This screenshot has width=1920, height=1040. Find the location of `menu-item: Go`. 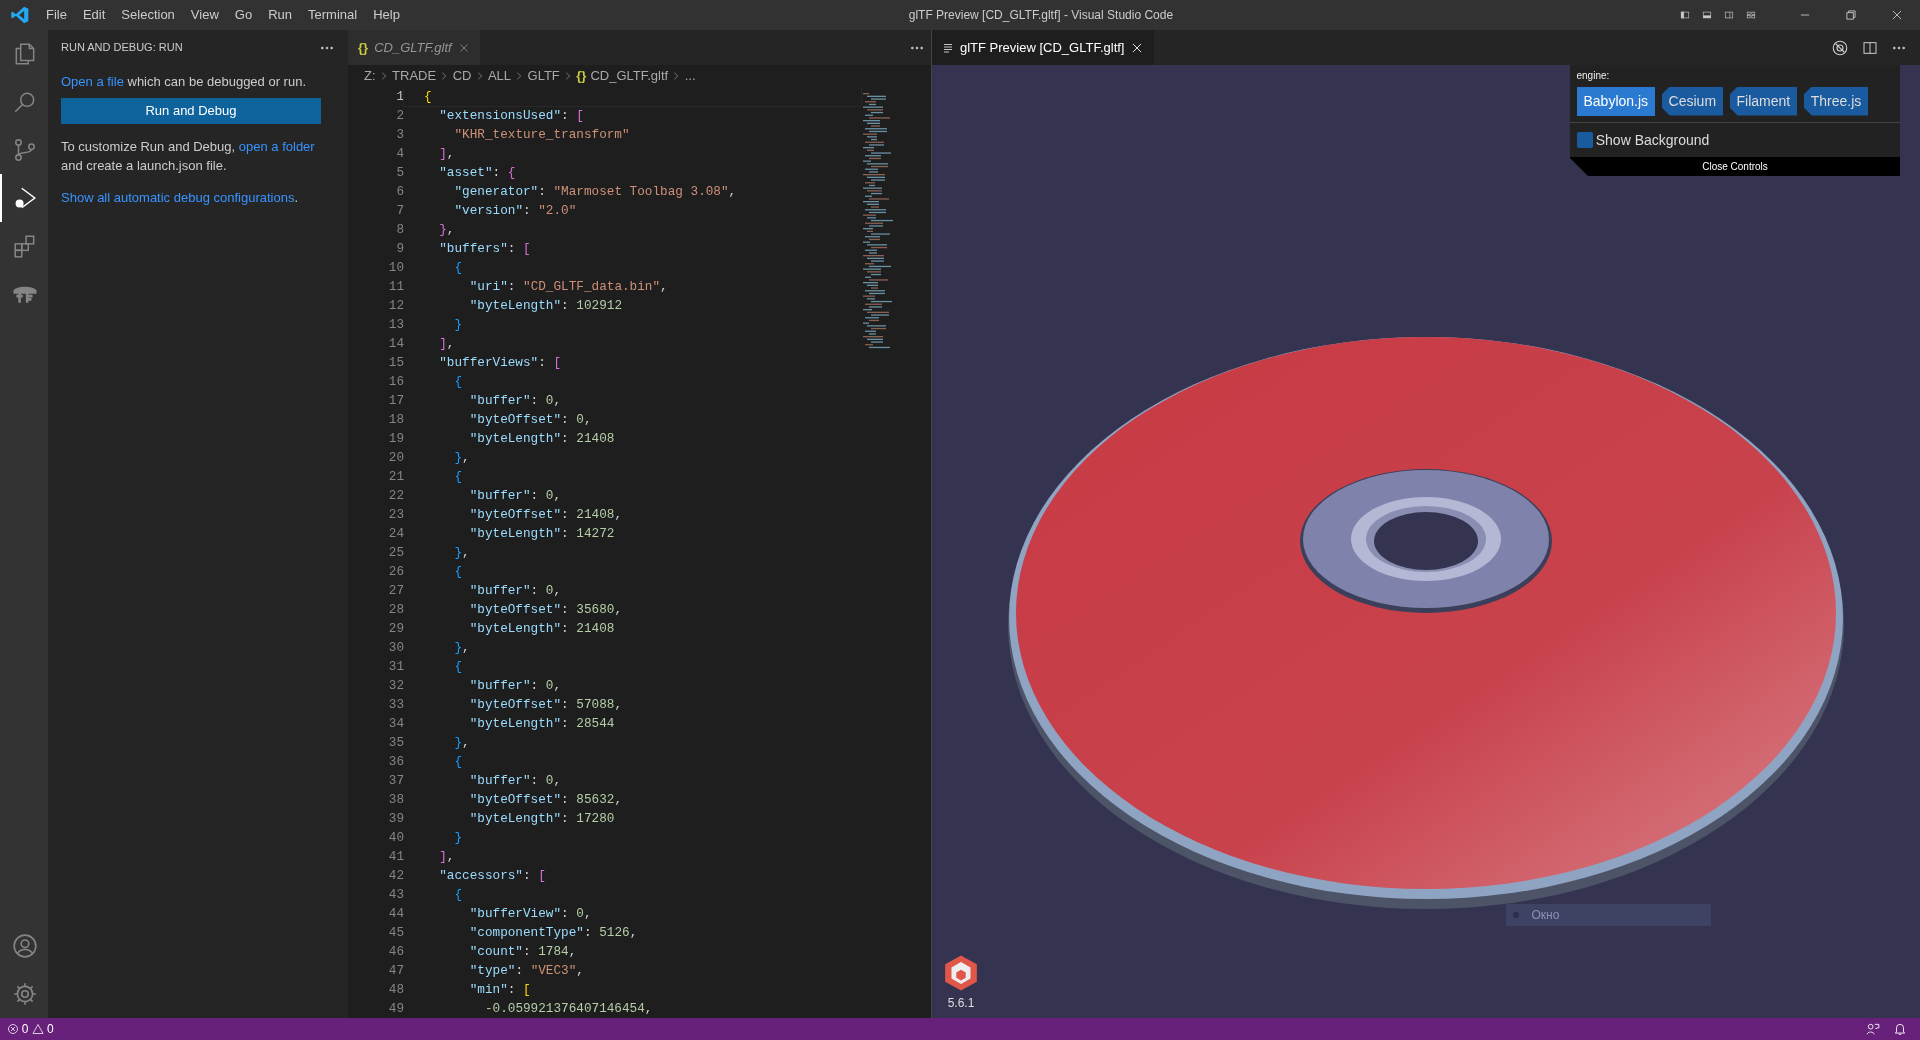

menu-item: Go is located at coordinates (243, 15).